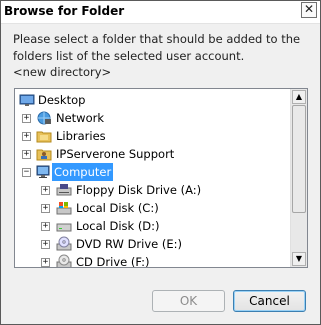 This screenshot has width=321, height=325. I want to click on tree-item-label: Network, so click(80, 118).